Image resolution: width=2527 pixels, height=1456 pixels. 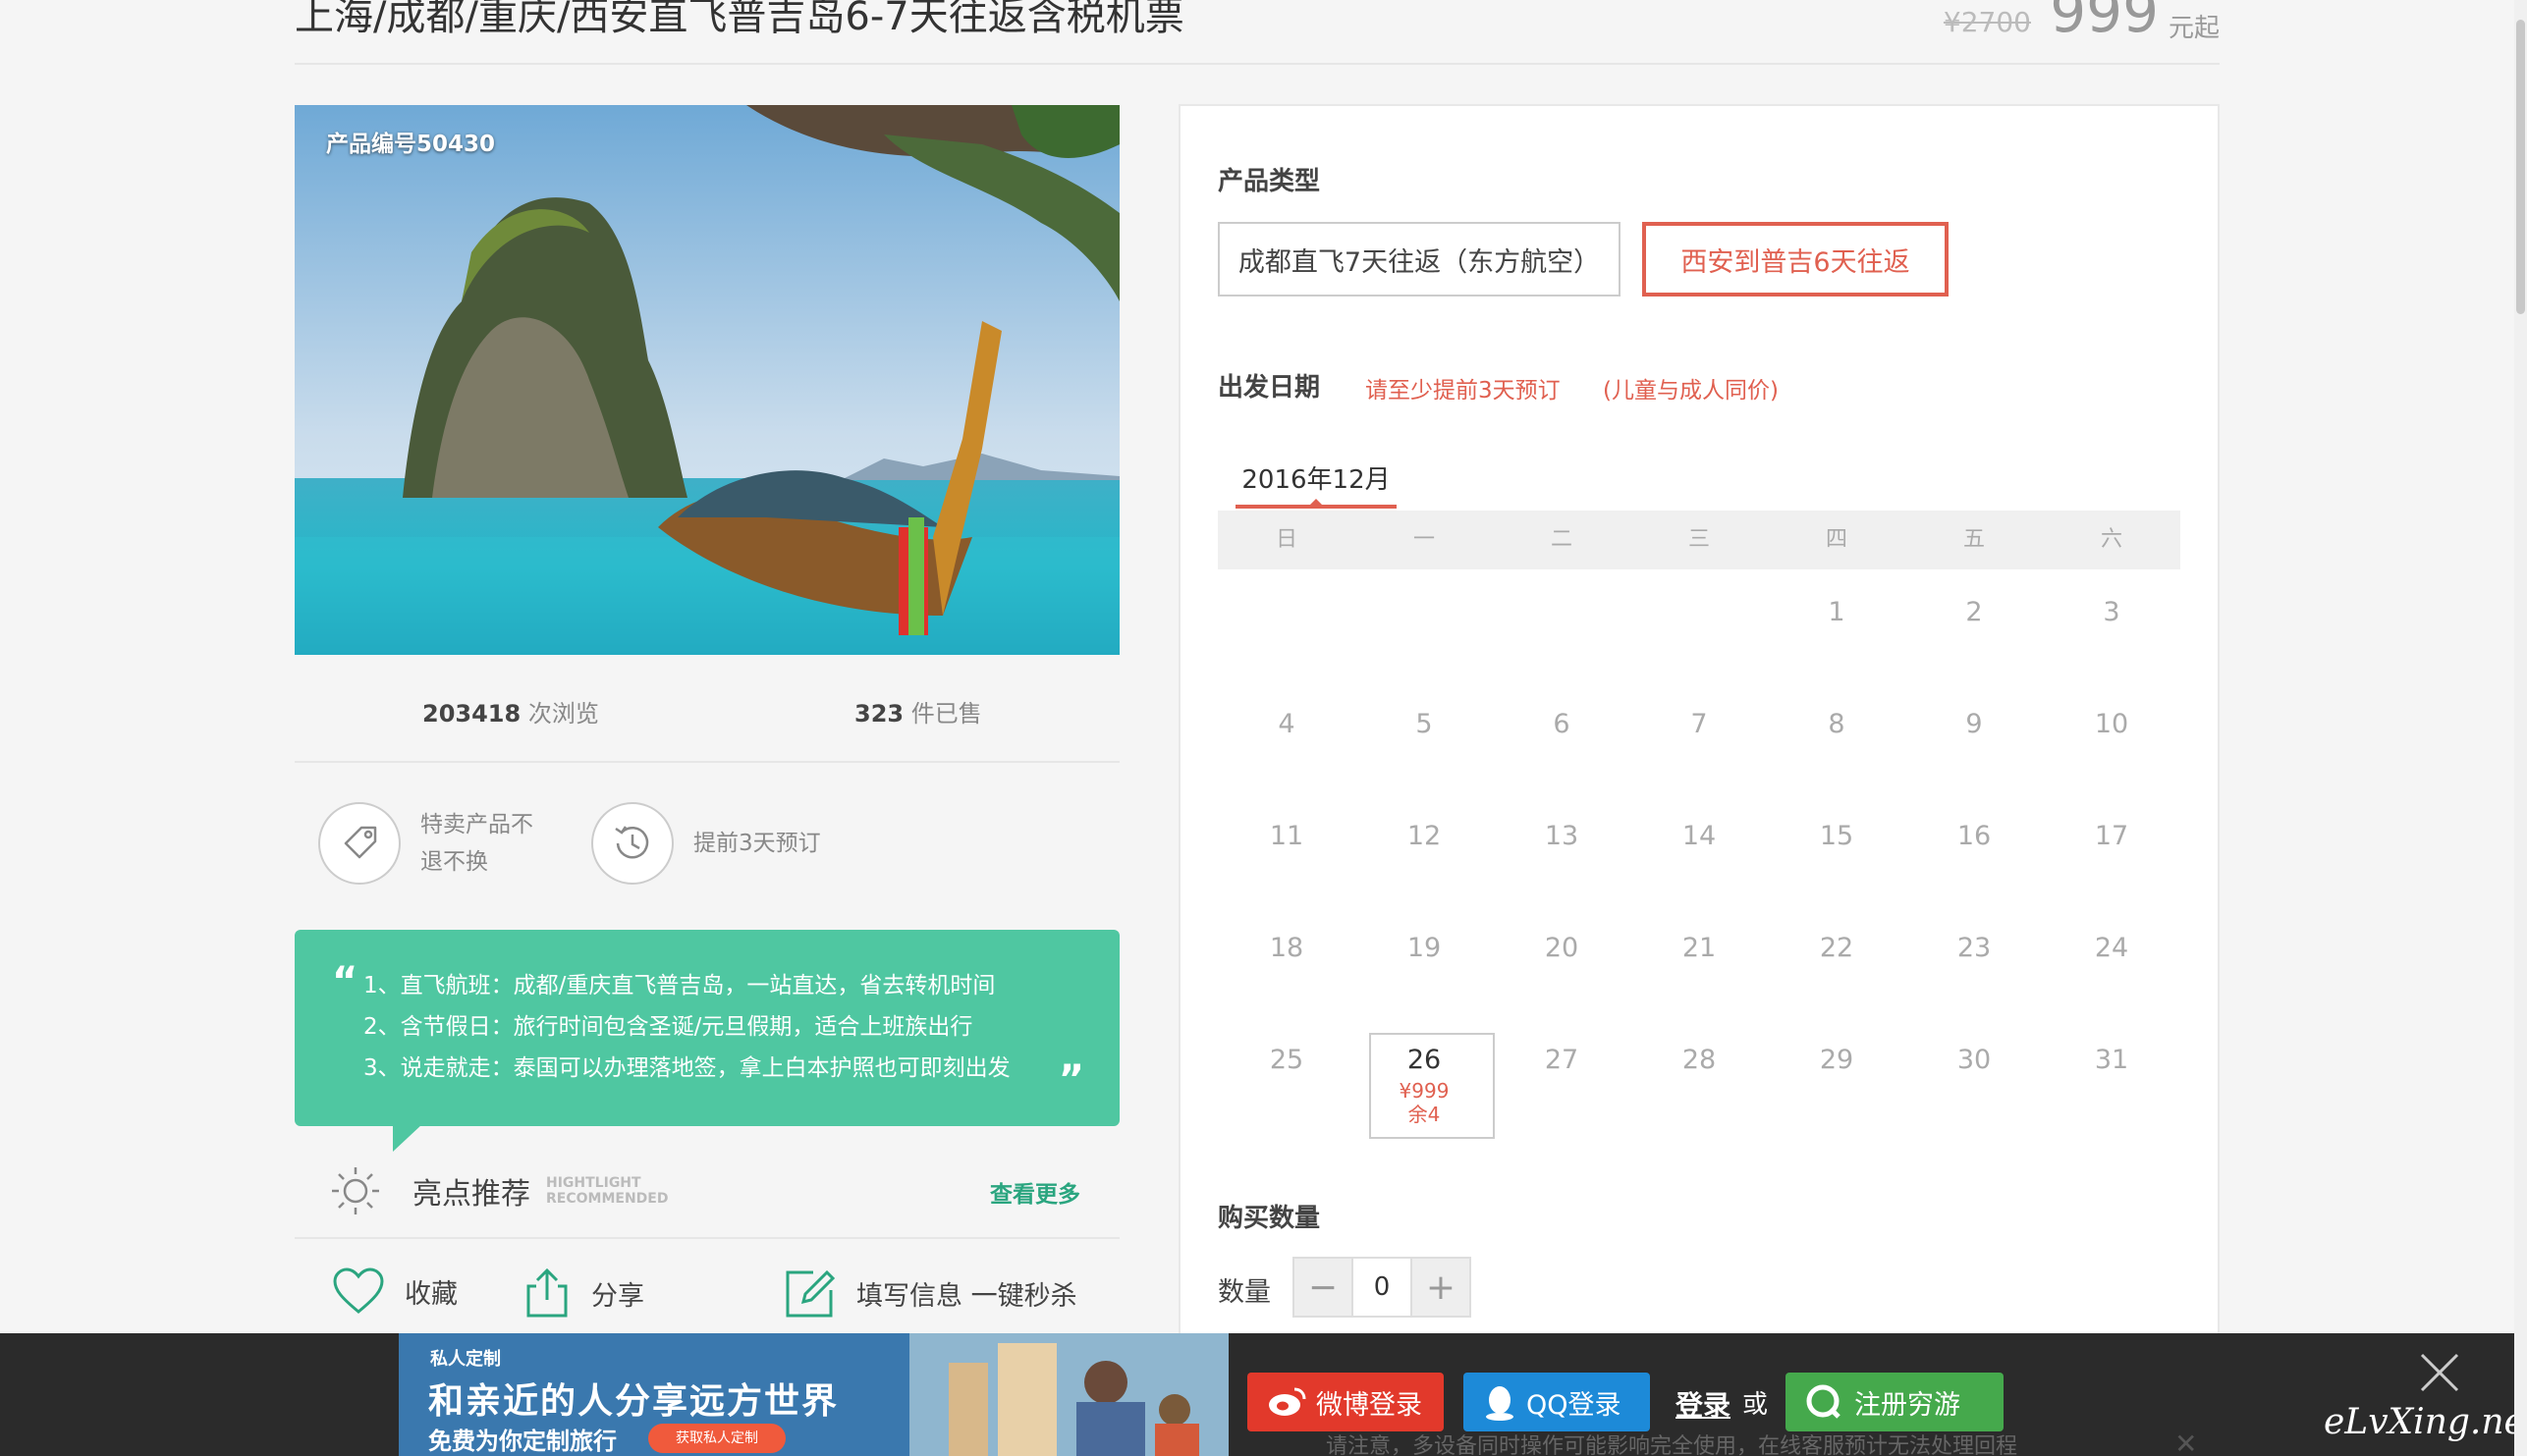 I want to click on login-link: 登录, so click(x=1703, y=1404).